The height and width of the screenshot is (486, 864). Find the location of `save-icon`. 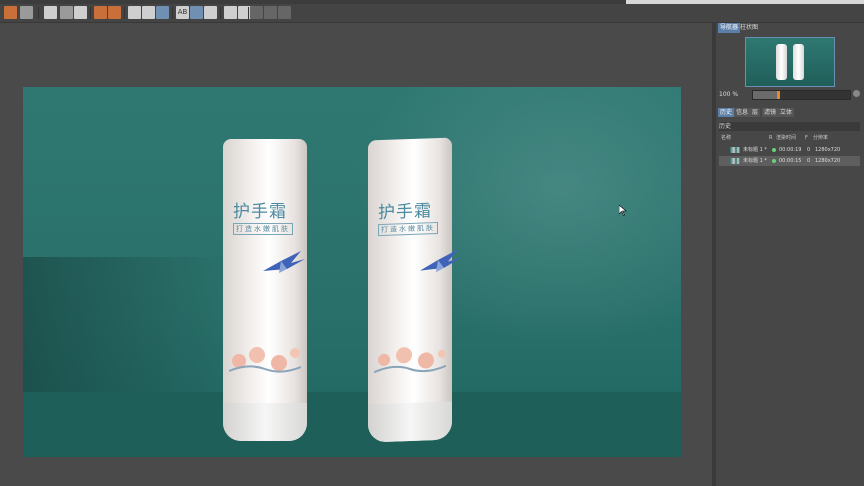

save-icon is located at coordinates (26, 12).